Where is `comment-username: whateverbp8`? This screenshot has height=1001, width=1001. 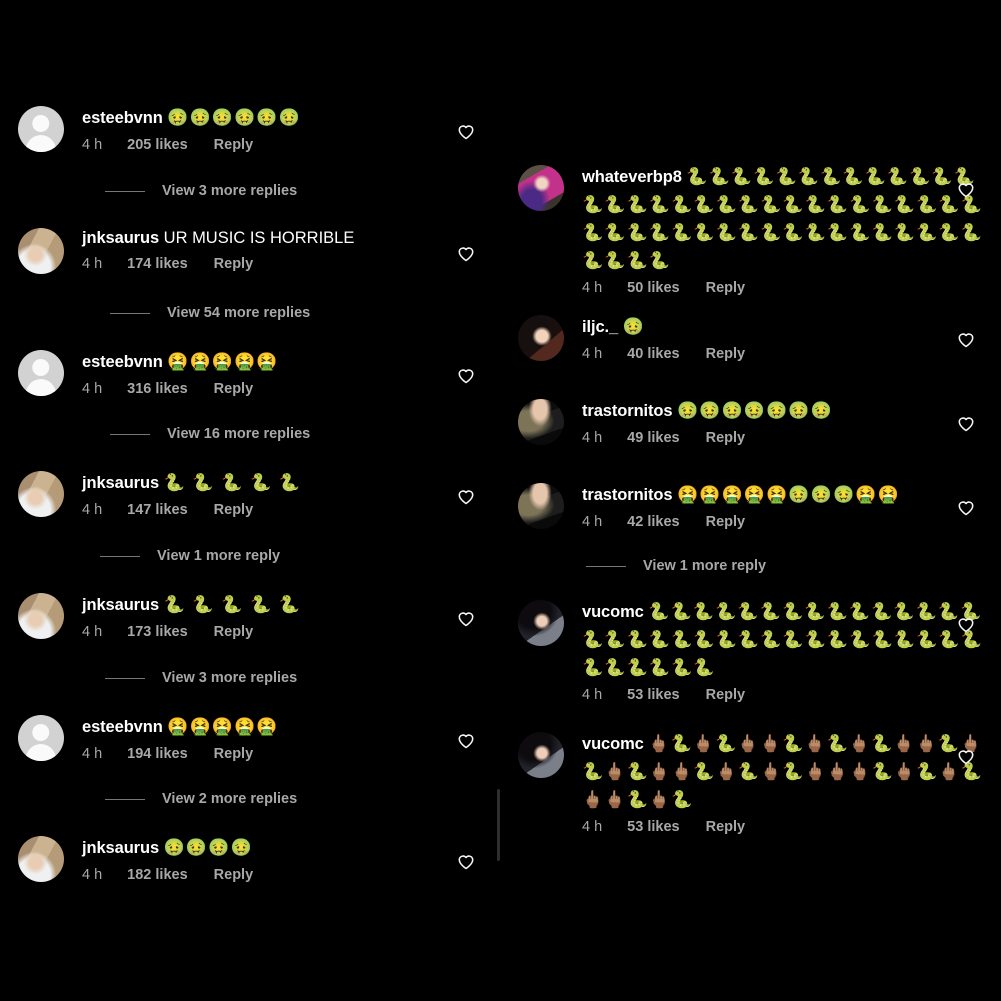
comment-username: whateverbp8 is located at coordinates (632, 177).